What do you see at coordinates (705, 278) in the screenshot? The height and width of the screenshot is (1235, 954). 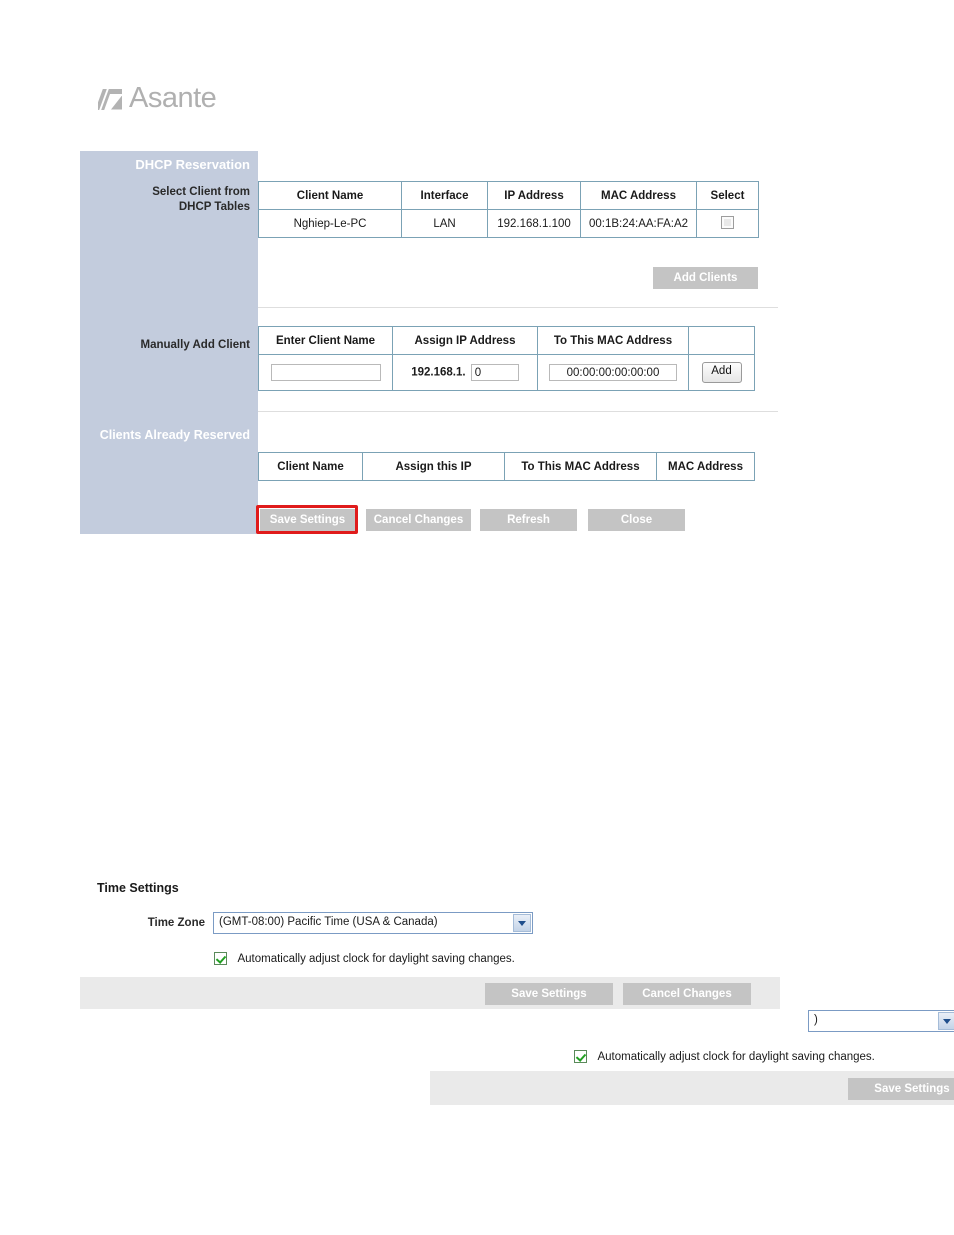 I see `add-clients-button: Add Clients` at bounding box center [705, 278].